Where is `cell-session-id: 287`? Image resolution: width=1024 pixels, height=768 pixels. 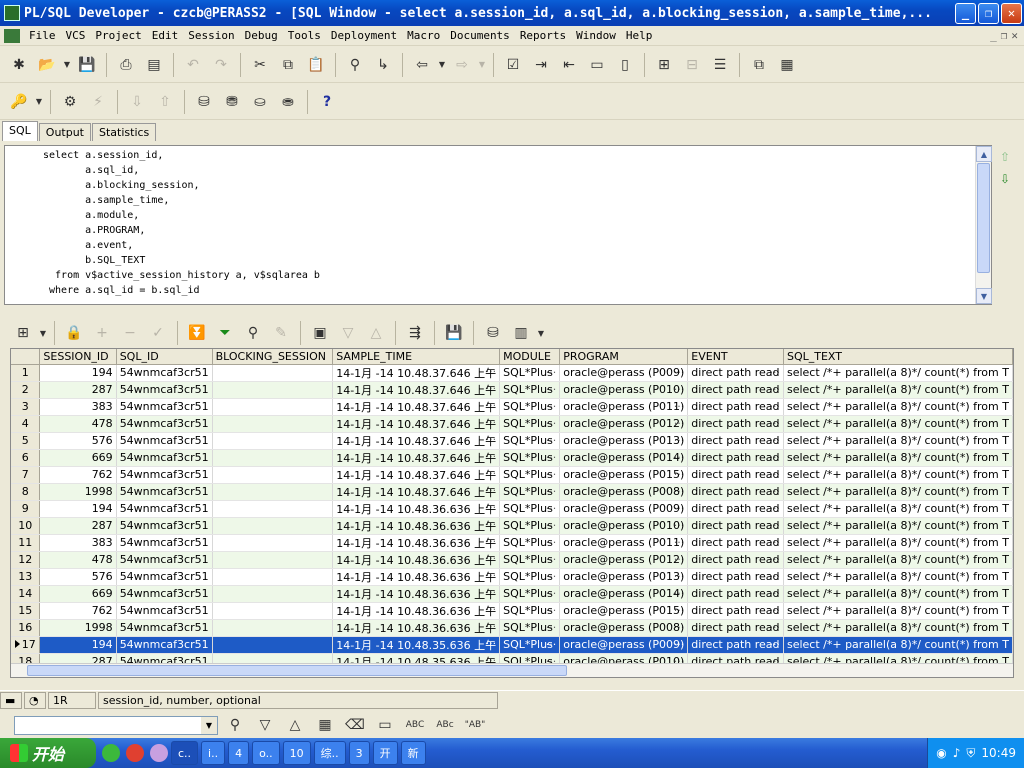 cell-session-id: 287 is located at coordinates (78, 390).